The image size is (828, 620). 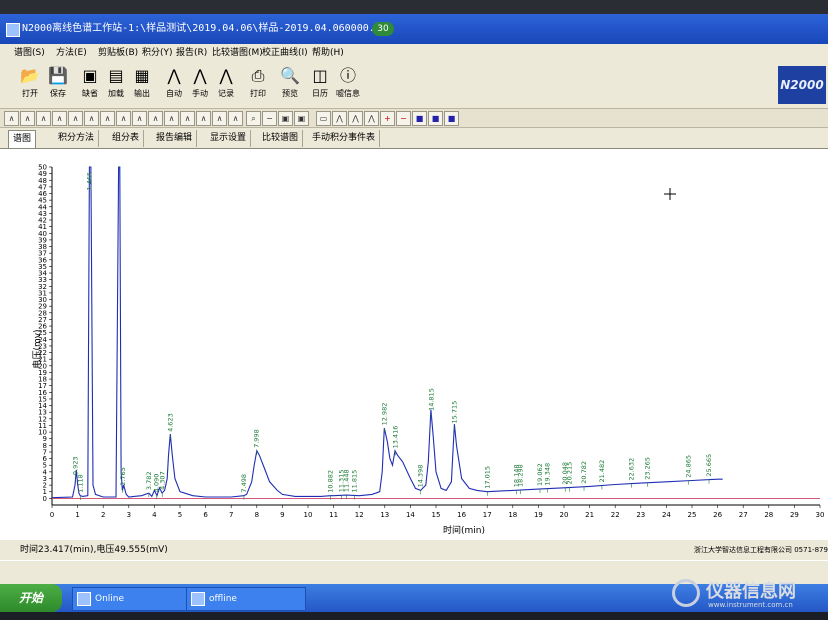 I want to click on peak-label: 1.118, so click(x=81, y=483).